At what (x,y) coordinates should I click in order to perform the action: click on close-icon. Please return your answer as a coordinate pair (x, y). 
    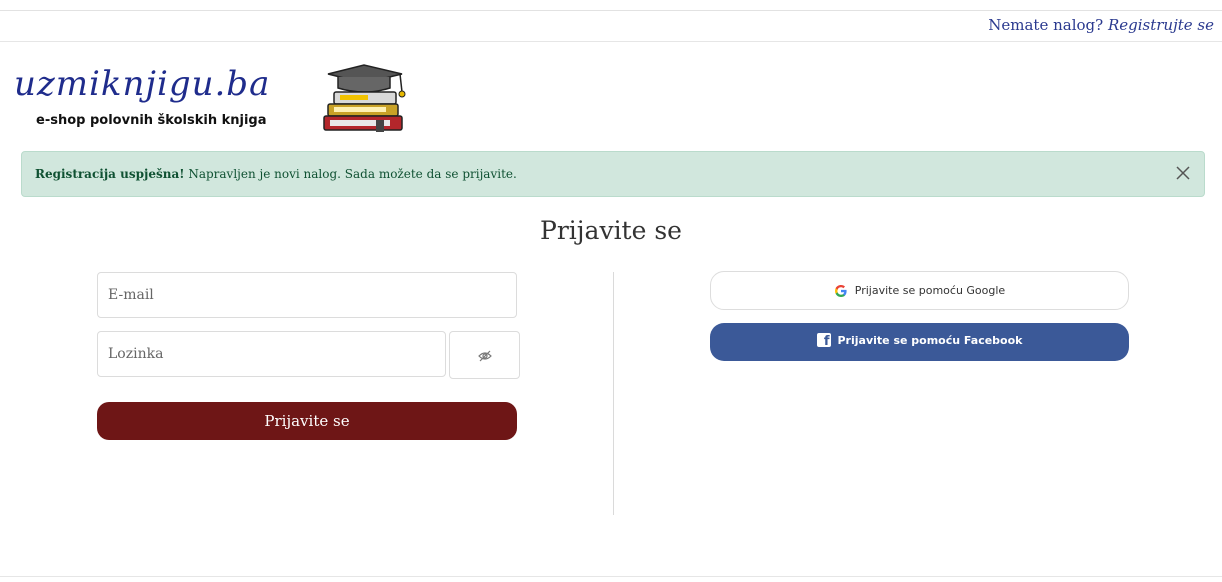
    Looking at the image, I should click on (1183, 173).